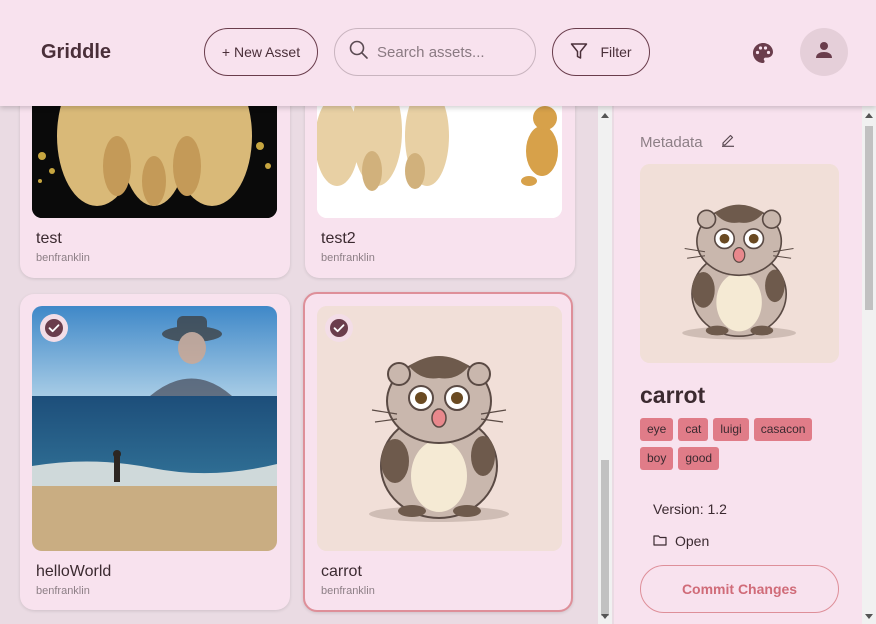  Describe the element at coordinates (728, 142) in the screenshot. I see `pencil-icon` at that location.